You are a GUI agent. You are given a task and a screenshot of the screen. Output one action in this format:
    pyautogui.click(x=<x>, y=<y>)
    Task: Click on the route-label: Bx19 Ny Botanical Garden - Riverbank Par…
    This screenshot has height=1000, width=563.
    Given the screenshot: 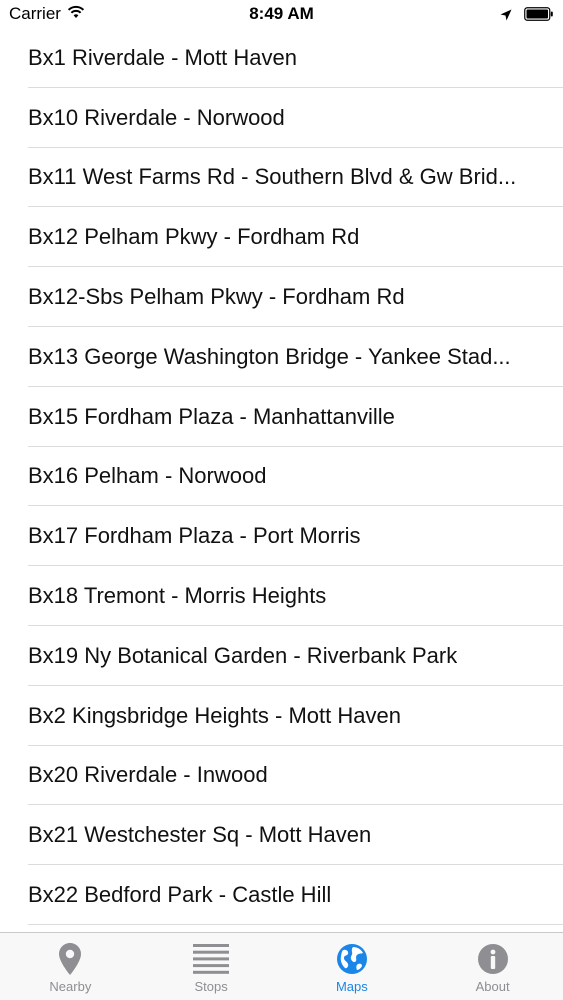 What is the action you would take?
    pyautogui.click(x=243, y=655)
    